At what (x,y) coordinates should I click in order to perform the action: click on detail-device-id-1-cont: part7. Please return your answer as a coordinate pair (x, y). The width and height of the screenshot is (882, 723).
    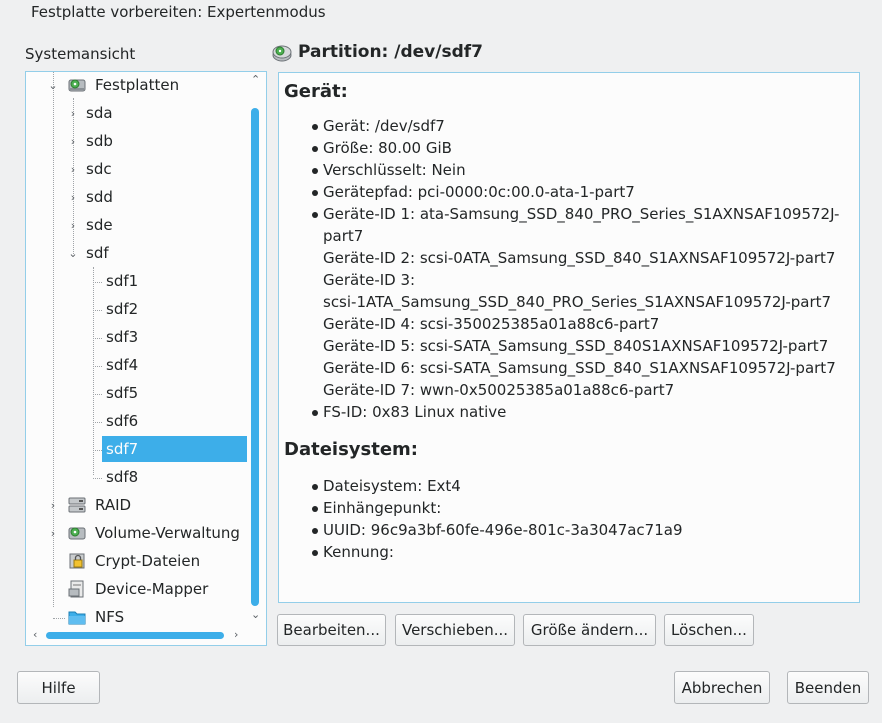
    Looking at the image, I should click on (343, 236).